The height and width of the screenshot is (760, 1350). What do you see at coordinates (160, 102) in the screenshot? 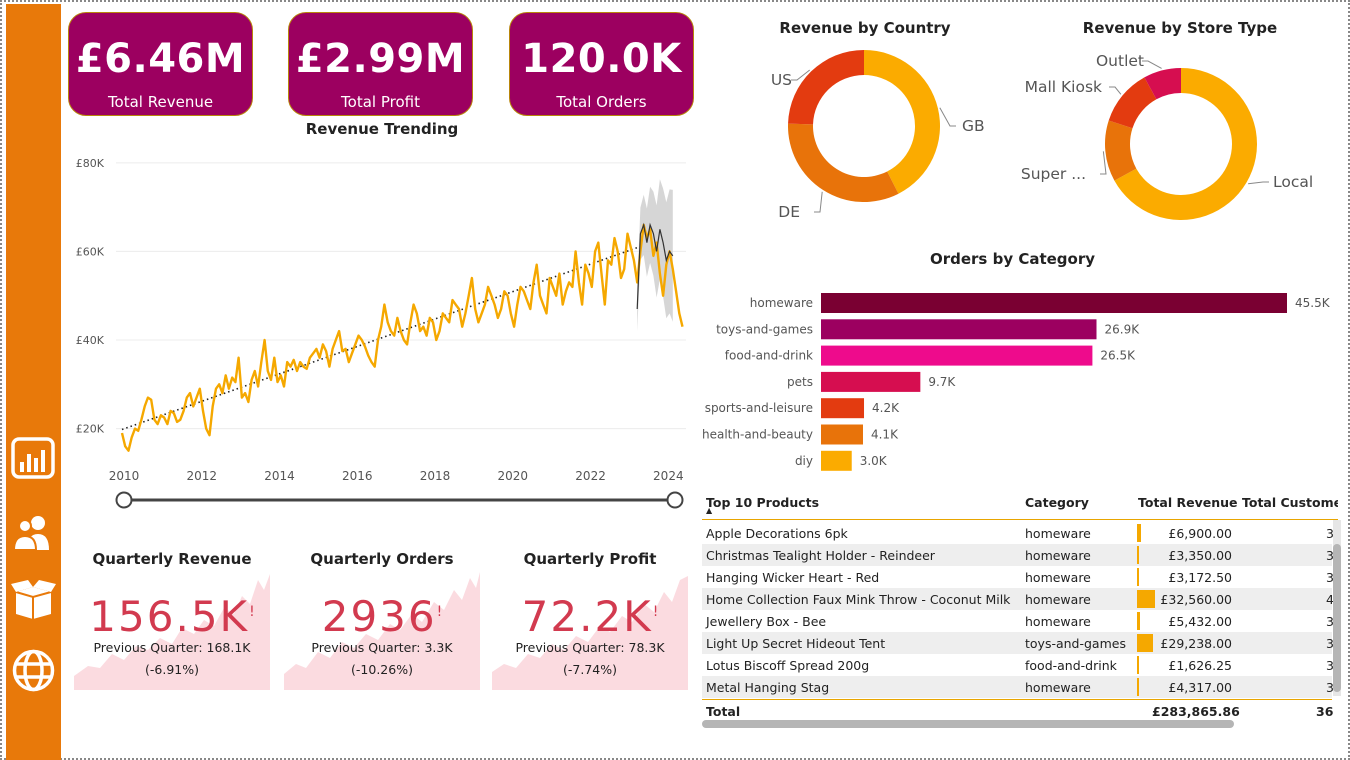
I see `kpi-label: Total Revenue` at bounding box center [160, 102].